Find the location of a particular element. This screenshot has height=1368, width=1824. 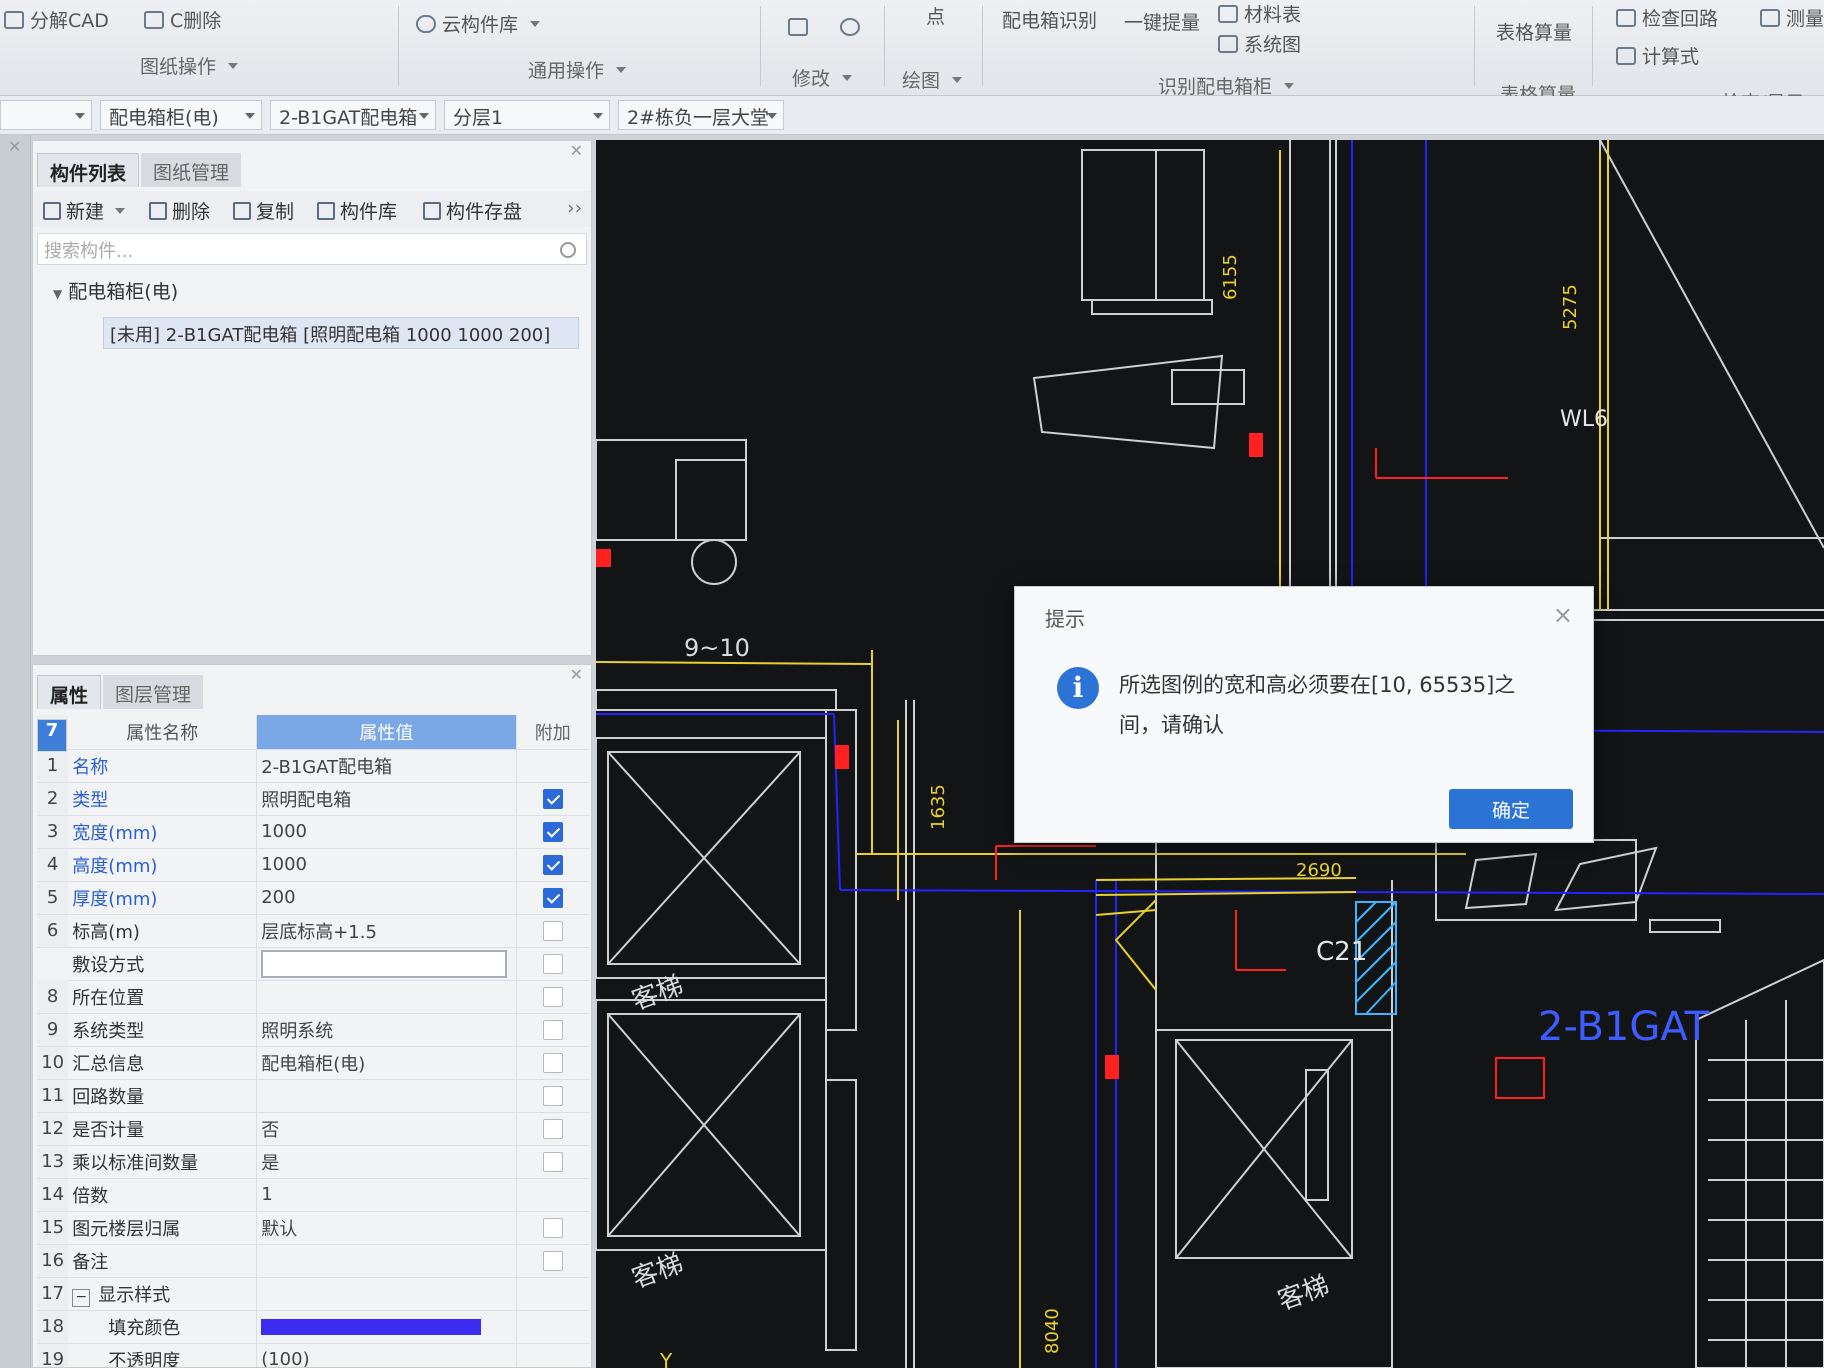

table-row: 7 敷设方式 is located at coordinates (313, 850).